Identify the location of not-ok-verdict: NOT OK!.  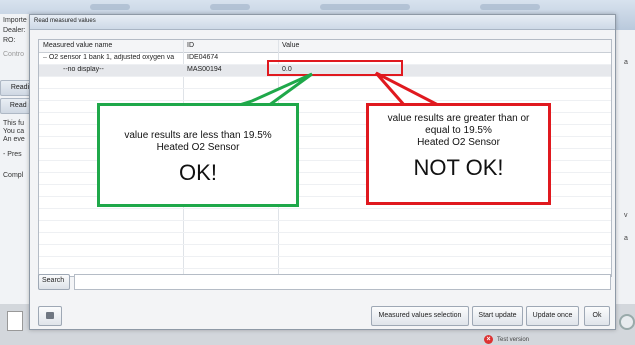
(458, 167).